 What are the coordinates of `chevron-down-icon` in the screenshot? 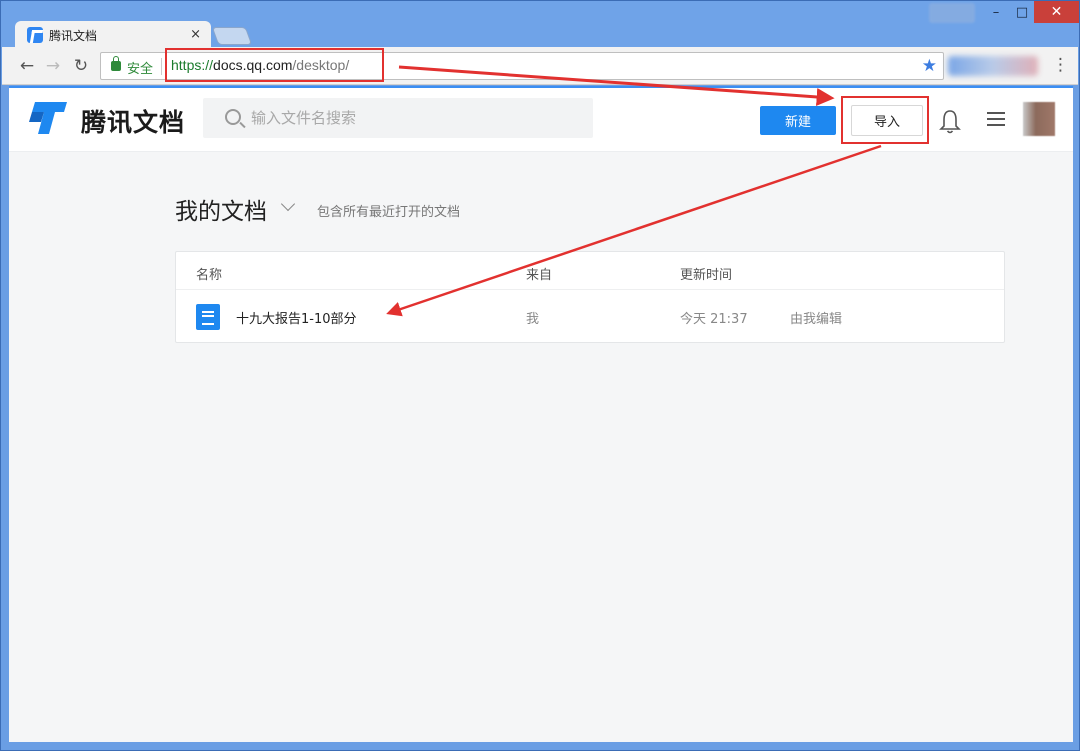 It's located at (288, 204).